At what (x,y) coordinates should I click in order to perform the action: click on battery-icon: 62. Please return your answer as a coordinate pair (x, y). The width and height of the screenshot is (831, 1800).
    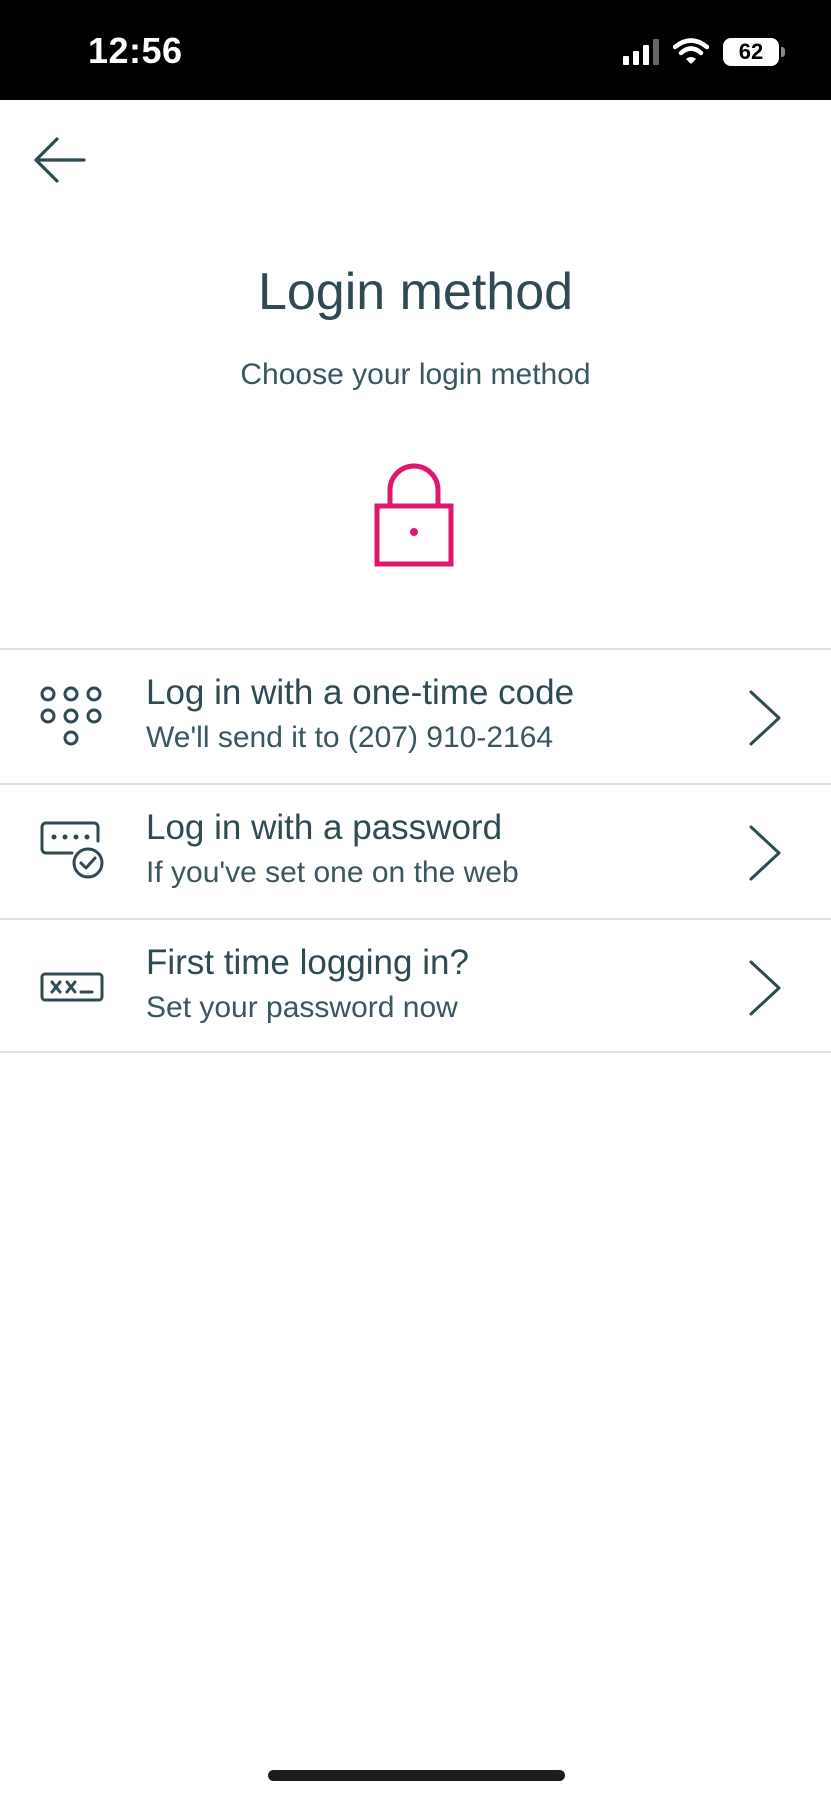
    Looking at the image, I should click on (754, 52).